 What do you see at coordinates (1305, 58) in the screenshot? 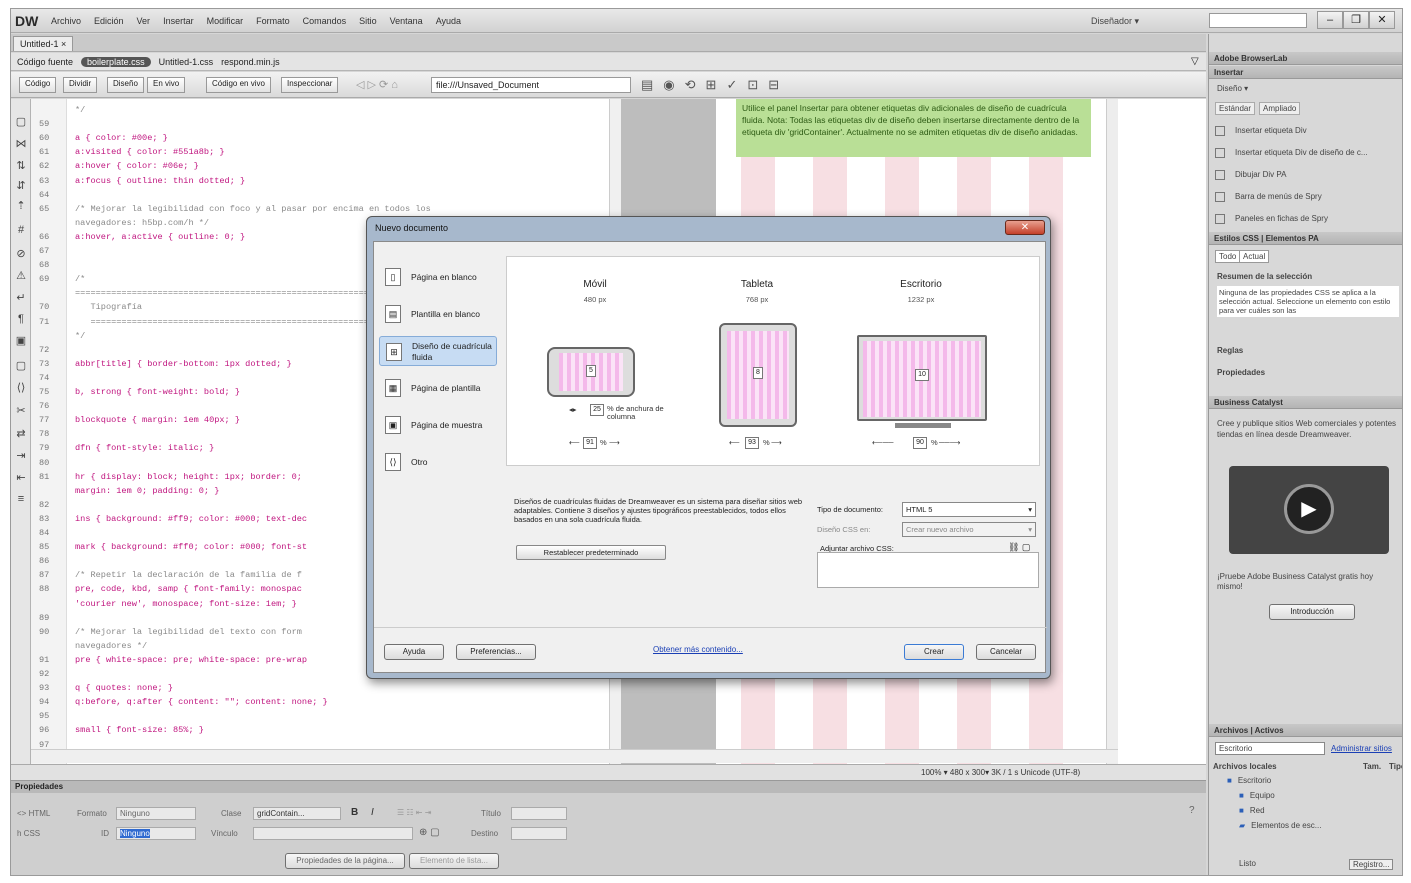
I see `browserlab-header: Adobe BrowserLab` at bounding box center [1305, 58].